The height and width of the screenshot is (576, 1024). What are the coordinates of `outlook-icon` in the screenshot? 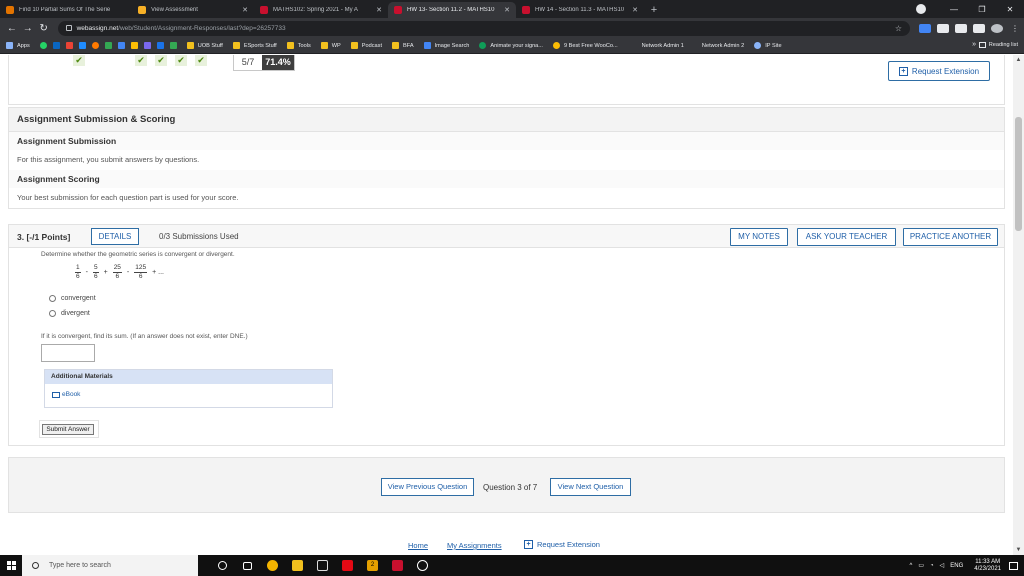 It's located at (56, 45).